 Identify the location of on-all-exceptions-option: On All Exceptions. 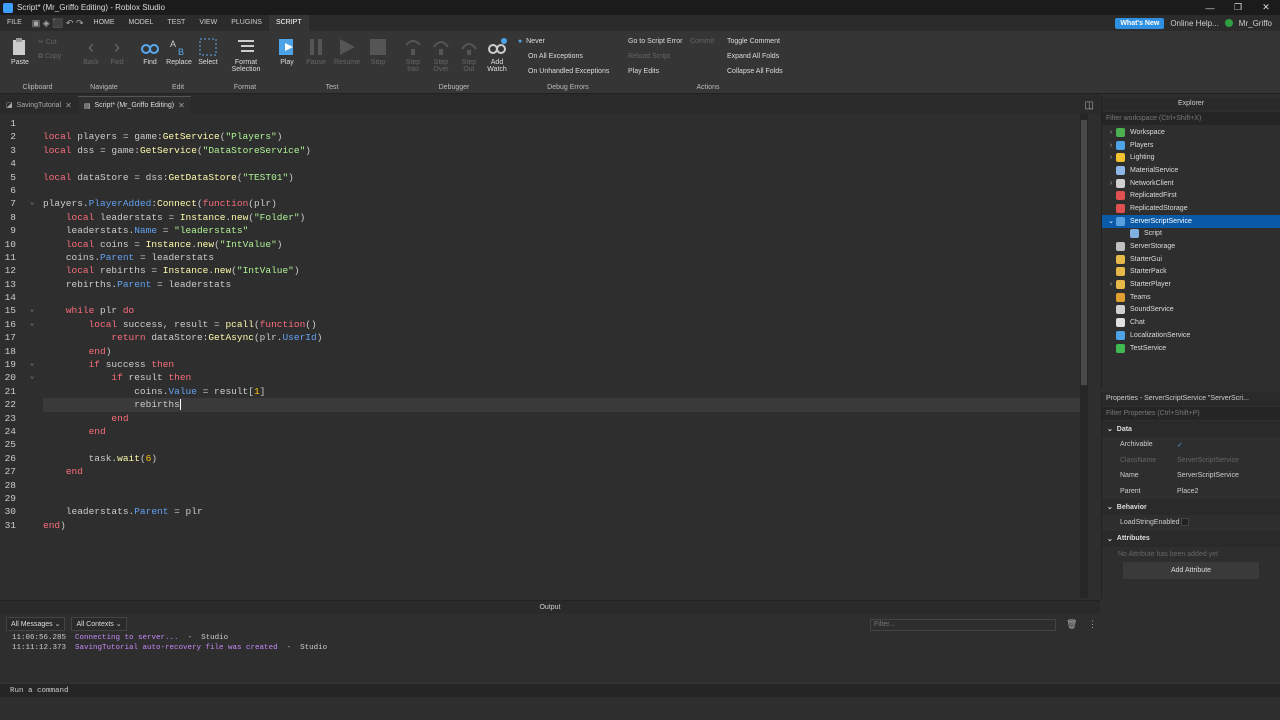
(555, 56).